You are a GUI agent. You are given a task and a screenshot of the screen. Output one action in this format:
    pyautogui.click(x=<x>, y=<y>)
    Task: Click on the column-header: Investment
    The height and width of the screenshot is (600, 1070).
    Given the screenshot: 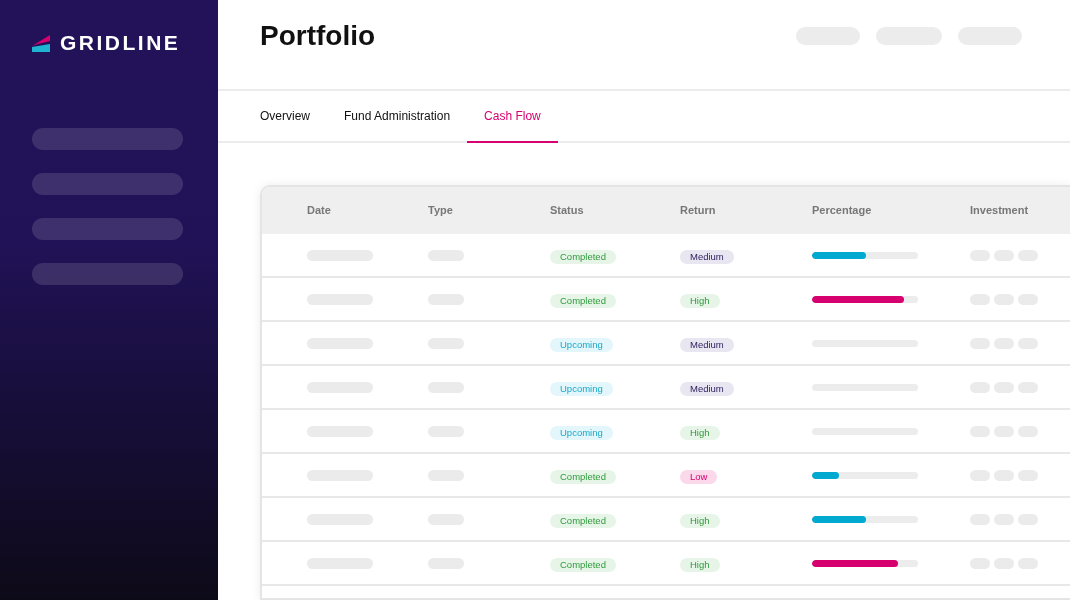 What is the action you would take?
    pyautogui.click(x=1000, y=211)
    